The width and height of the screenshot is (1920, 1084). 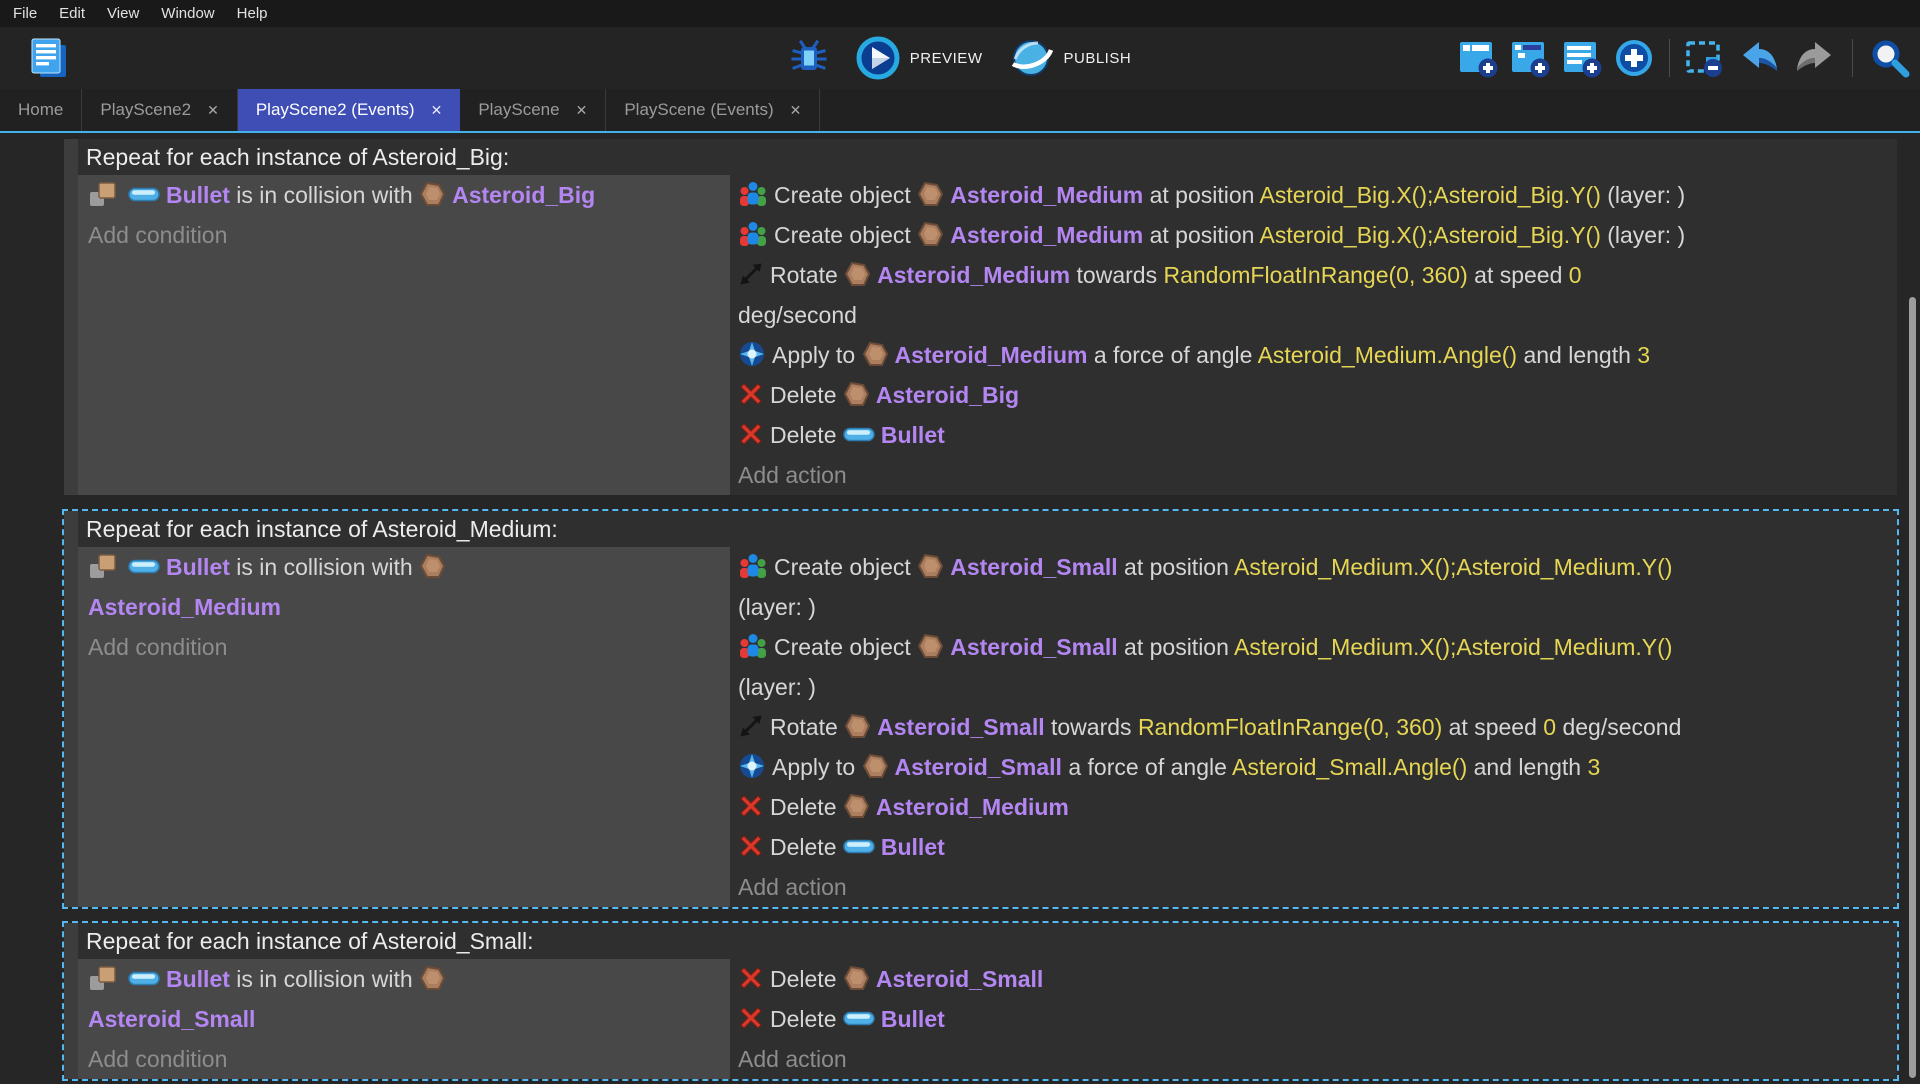 What do you see at coordinates (524, 195) in the screenshot?
I see `text-segment: Asteroid_Big` at bounding box center [524, 195].